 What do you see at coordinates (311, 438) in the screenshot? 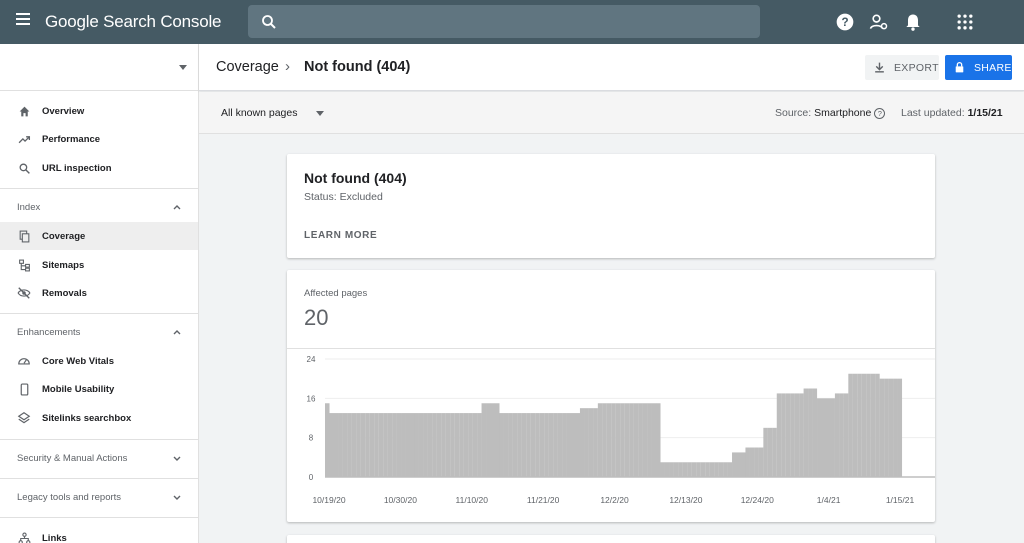
I see `y-tick-label: 8` at bounding box center [311, 438].